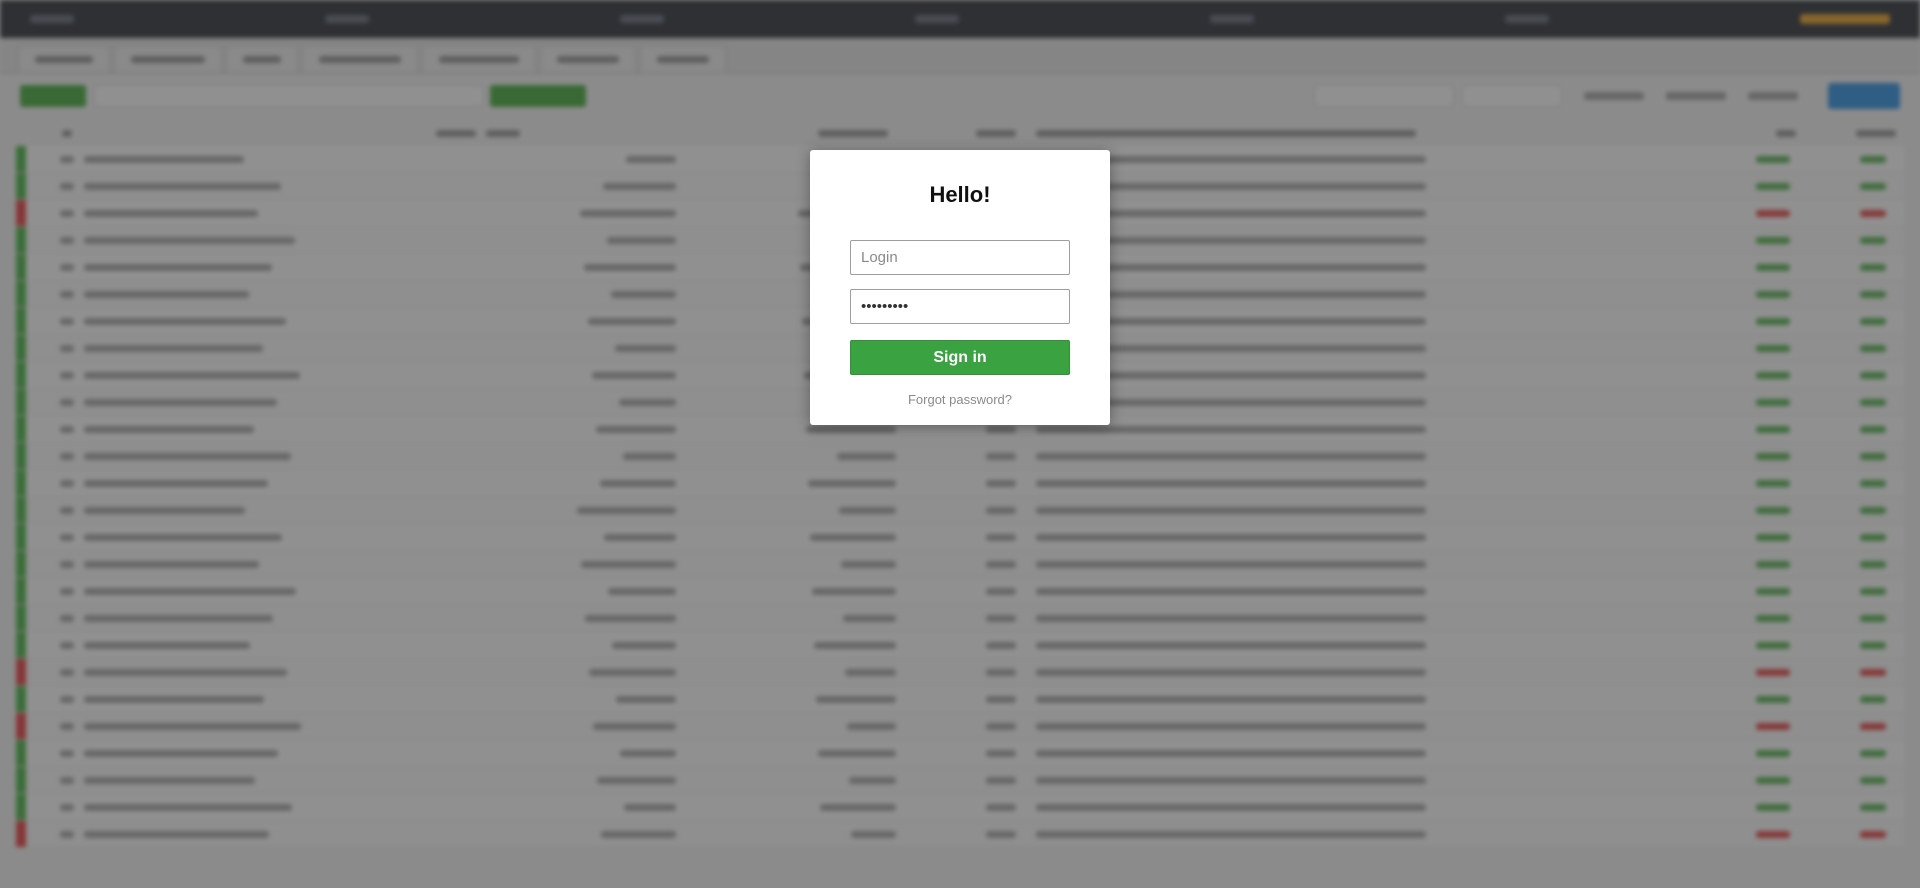  Describe the element at coordinates (960, 287) in the screenshot. I see `login-modal: Hello! Sign in Forgot password?` at that location.